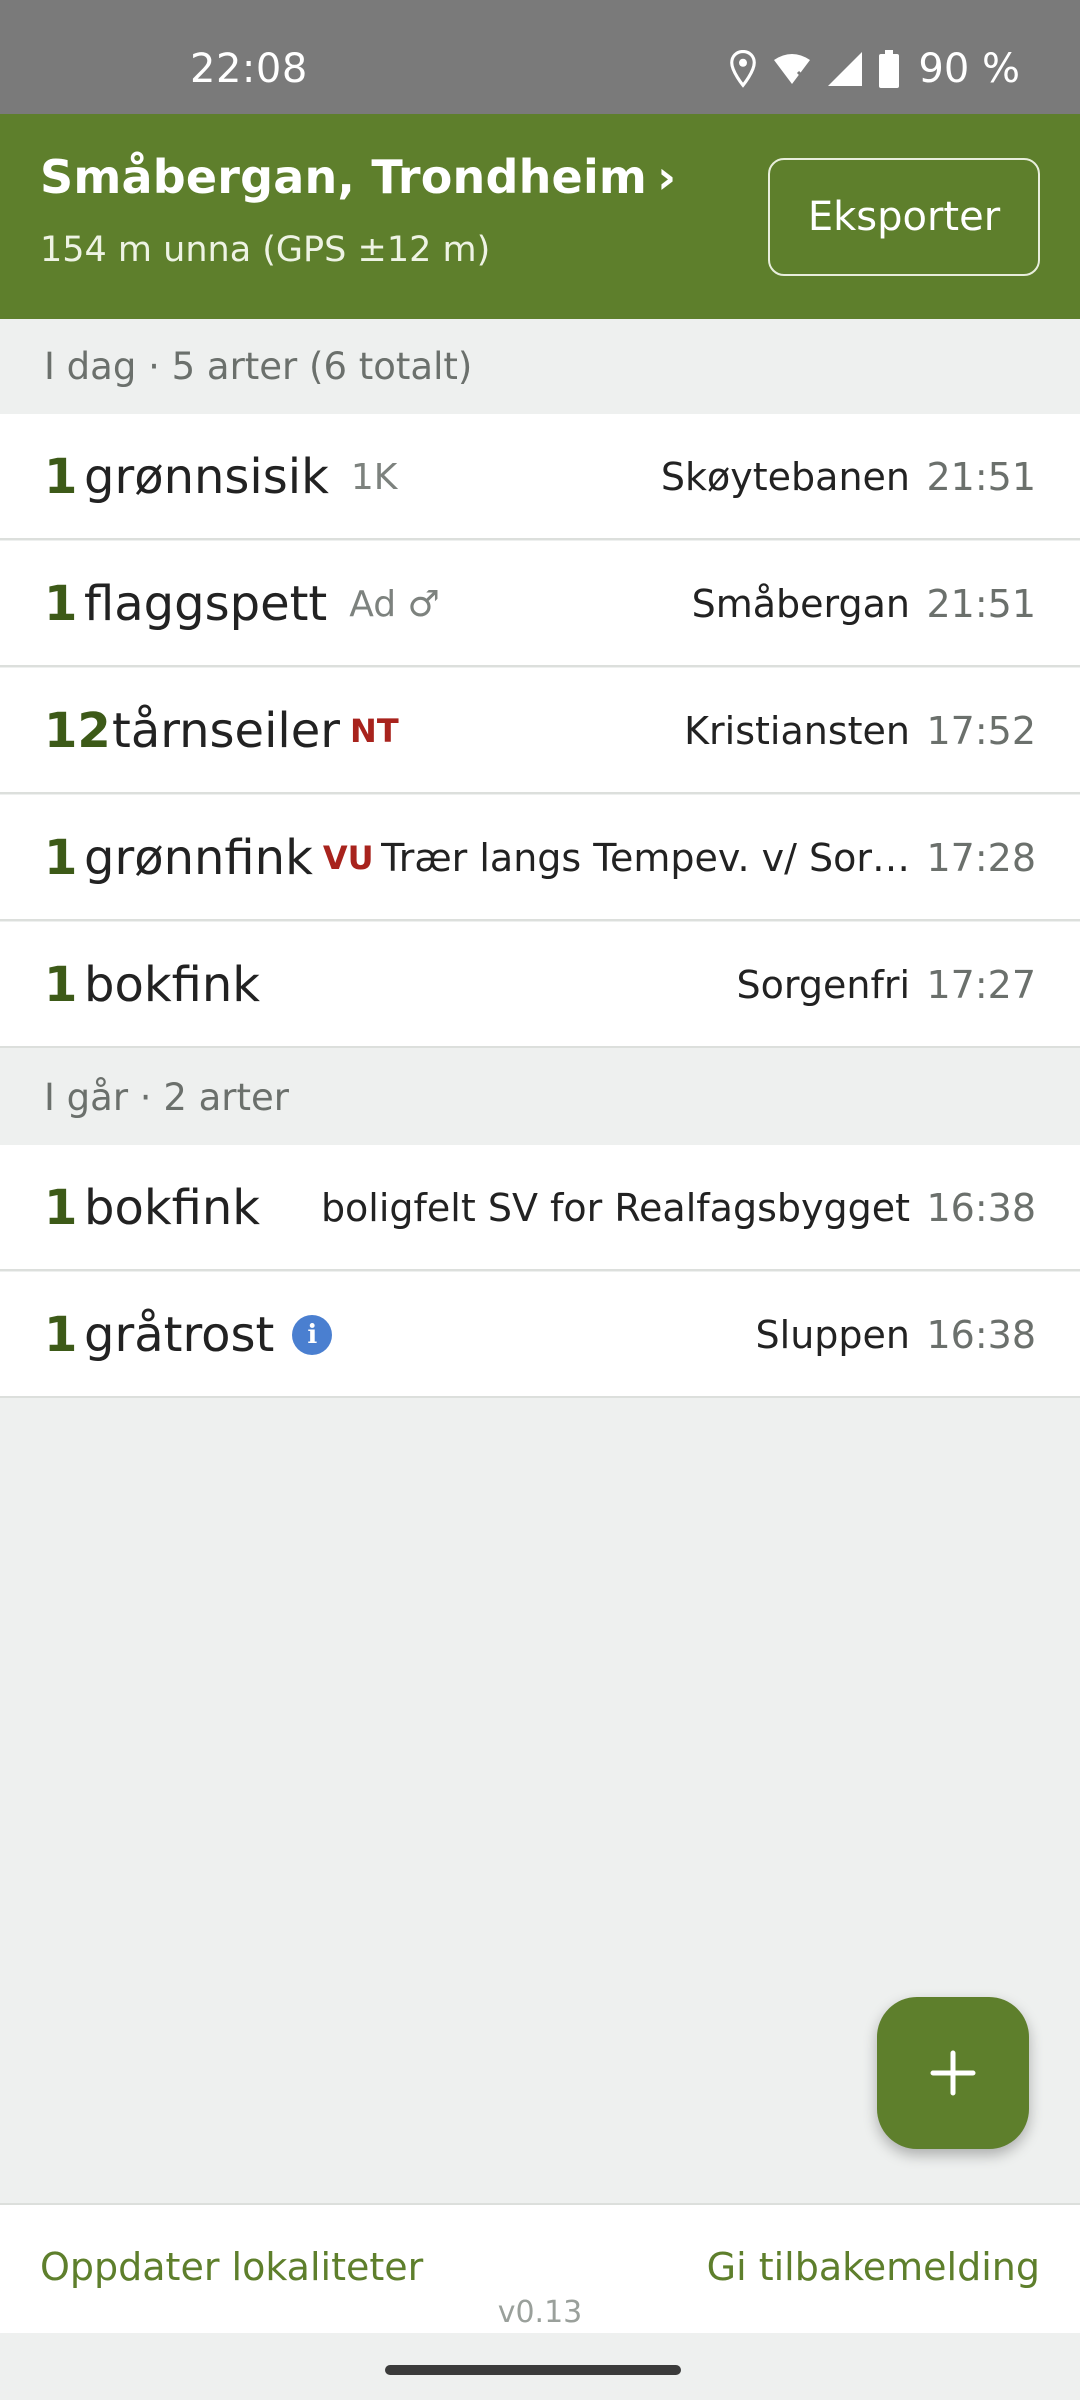  I want to click on signal-icon, so click(845, 69).